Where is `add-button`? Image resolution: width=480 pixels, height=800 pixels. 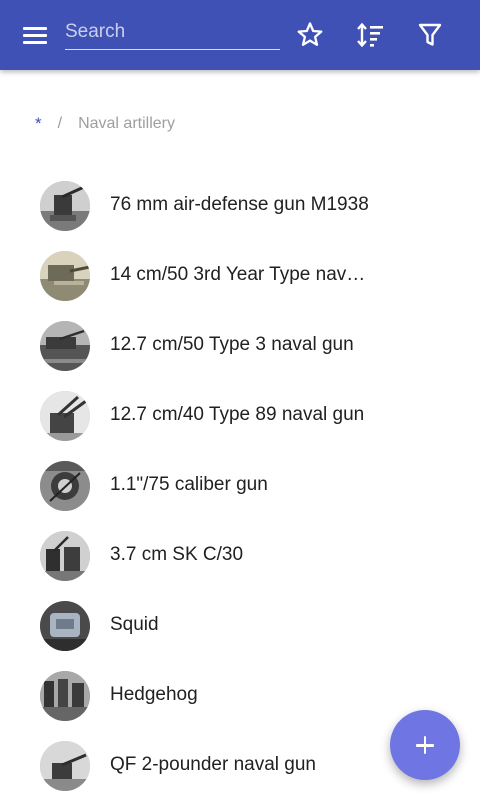
add-button is located at coordinates (425, 745).